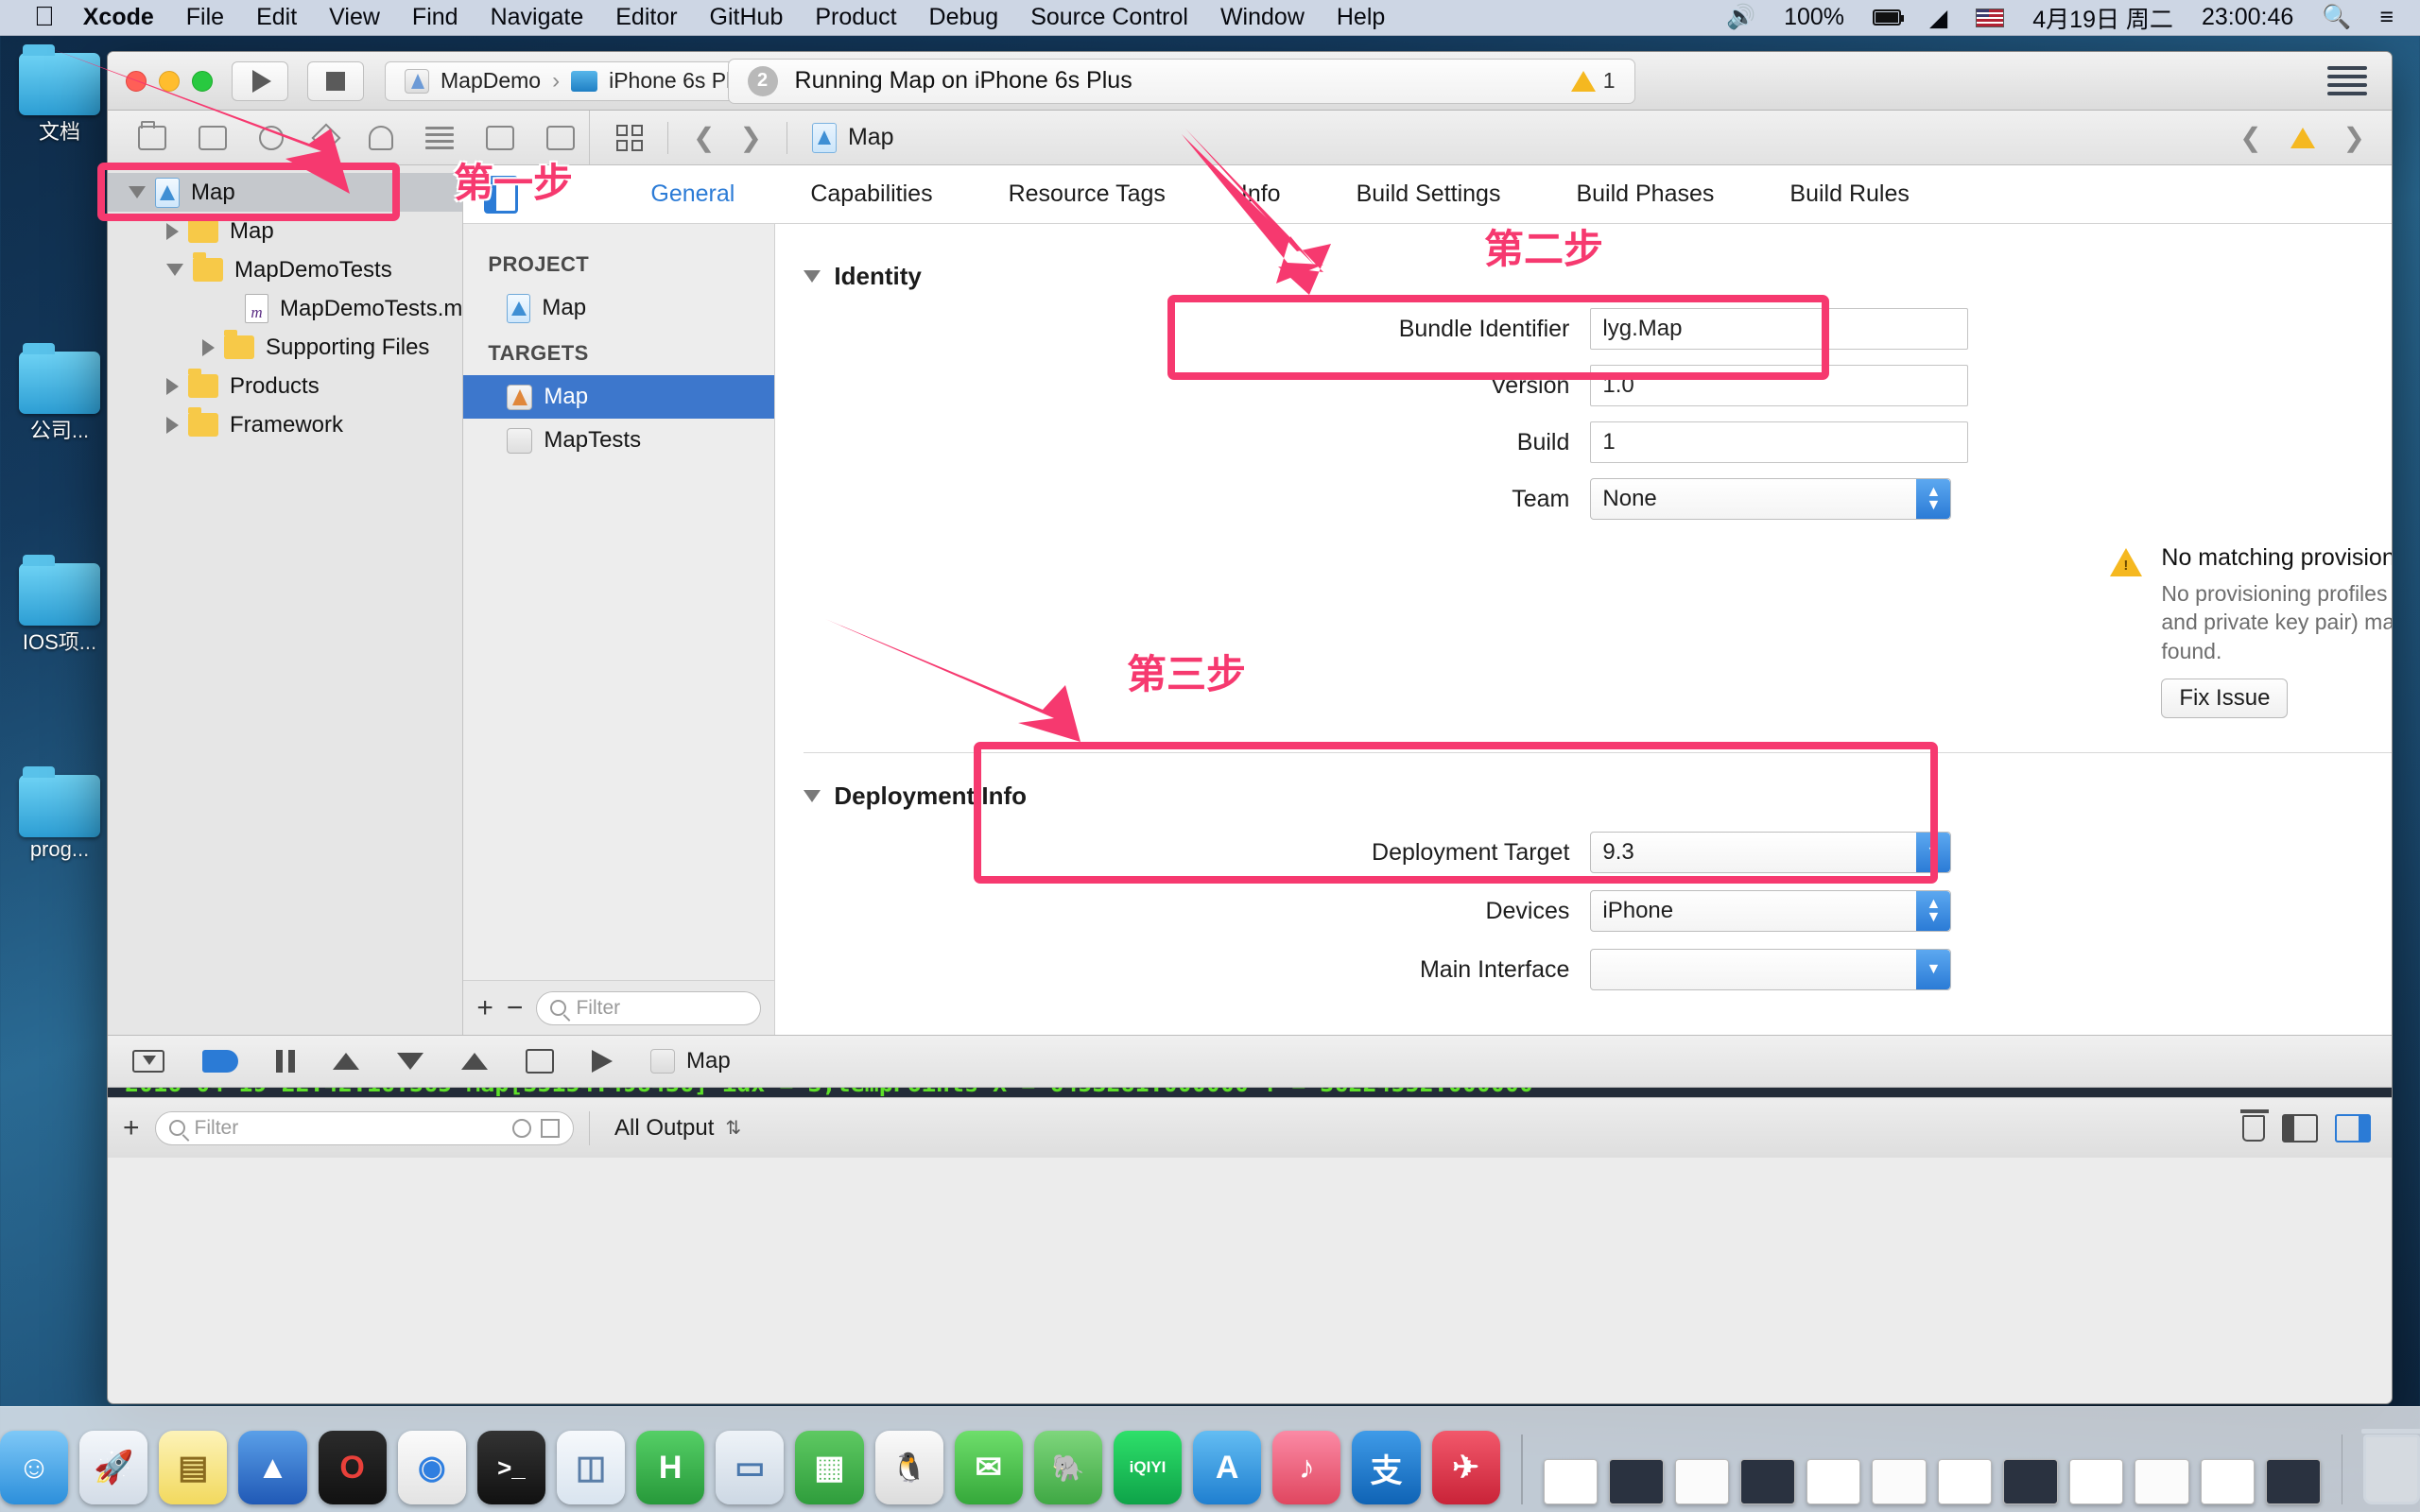  Describe the element at coordinates (989, 1467) in the screenshot. I see `dock-item-wechat: ✉` at that location.